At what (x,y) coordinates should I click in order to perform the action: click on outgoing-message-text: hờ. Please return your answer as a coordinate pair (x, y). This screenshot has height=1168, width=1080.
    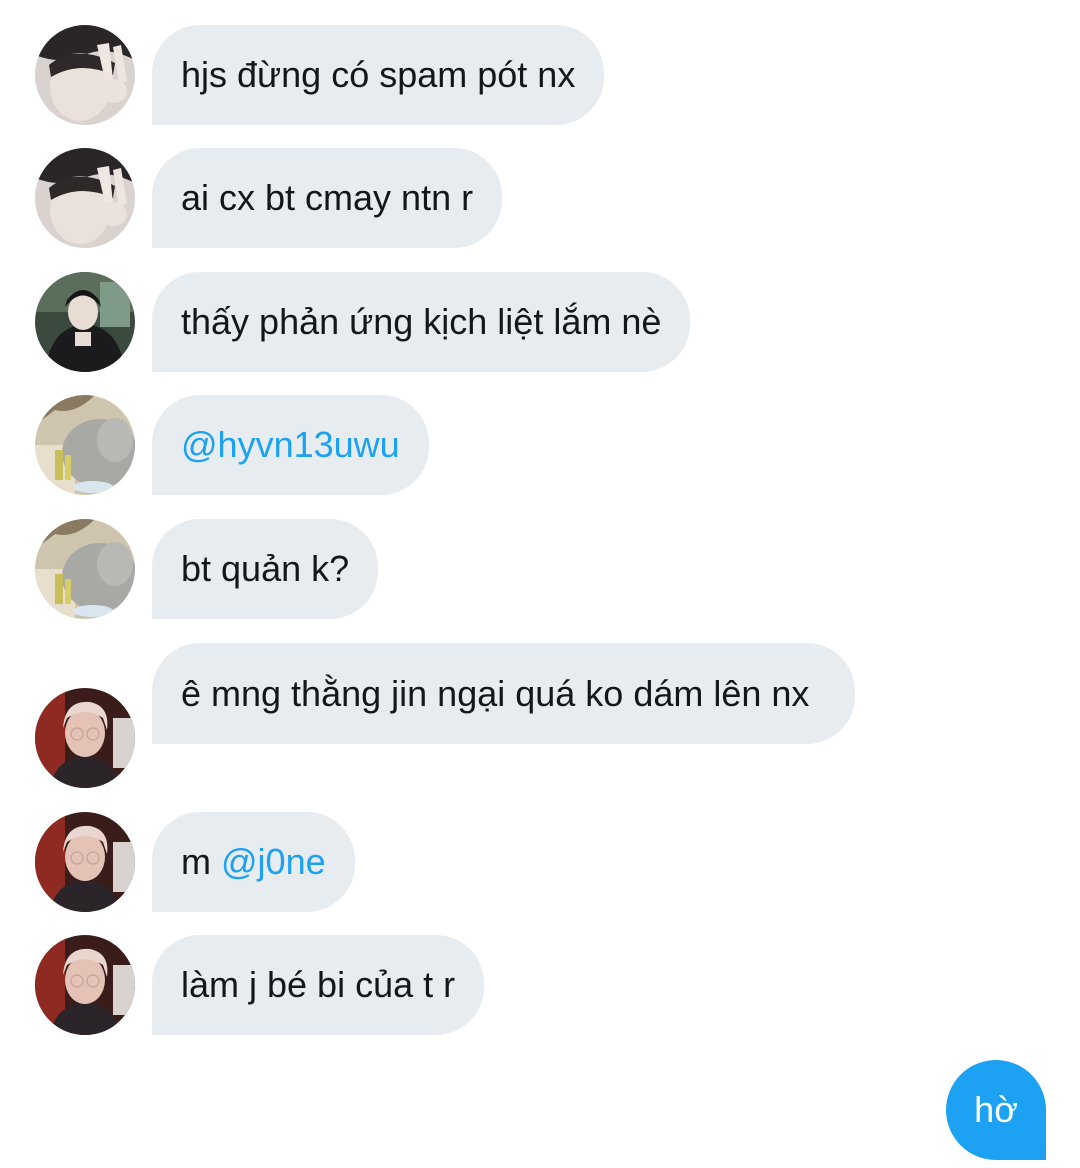
    Looking at the image, I should click on (996, 1109).